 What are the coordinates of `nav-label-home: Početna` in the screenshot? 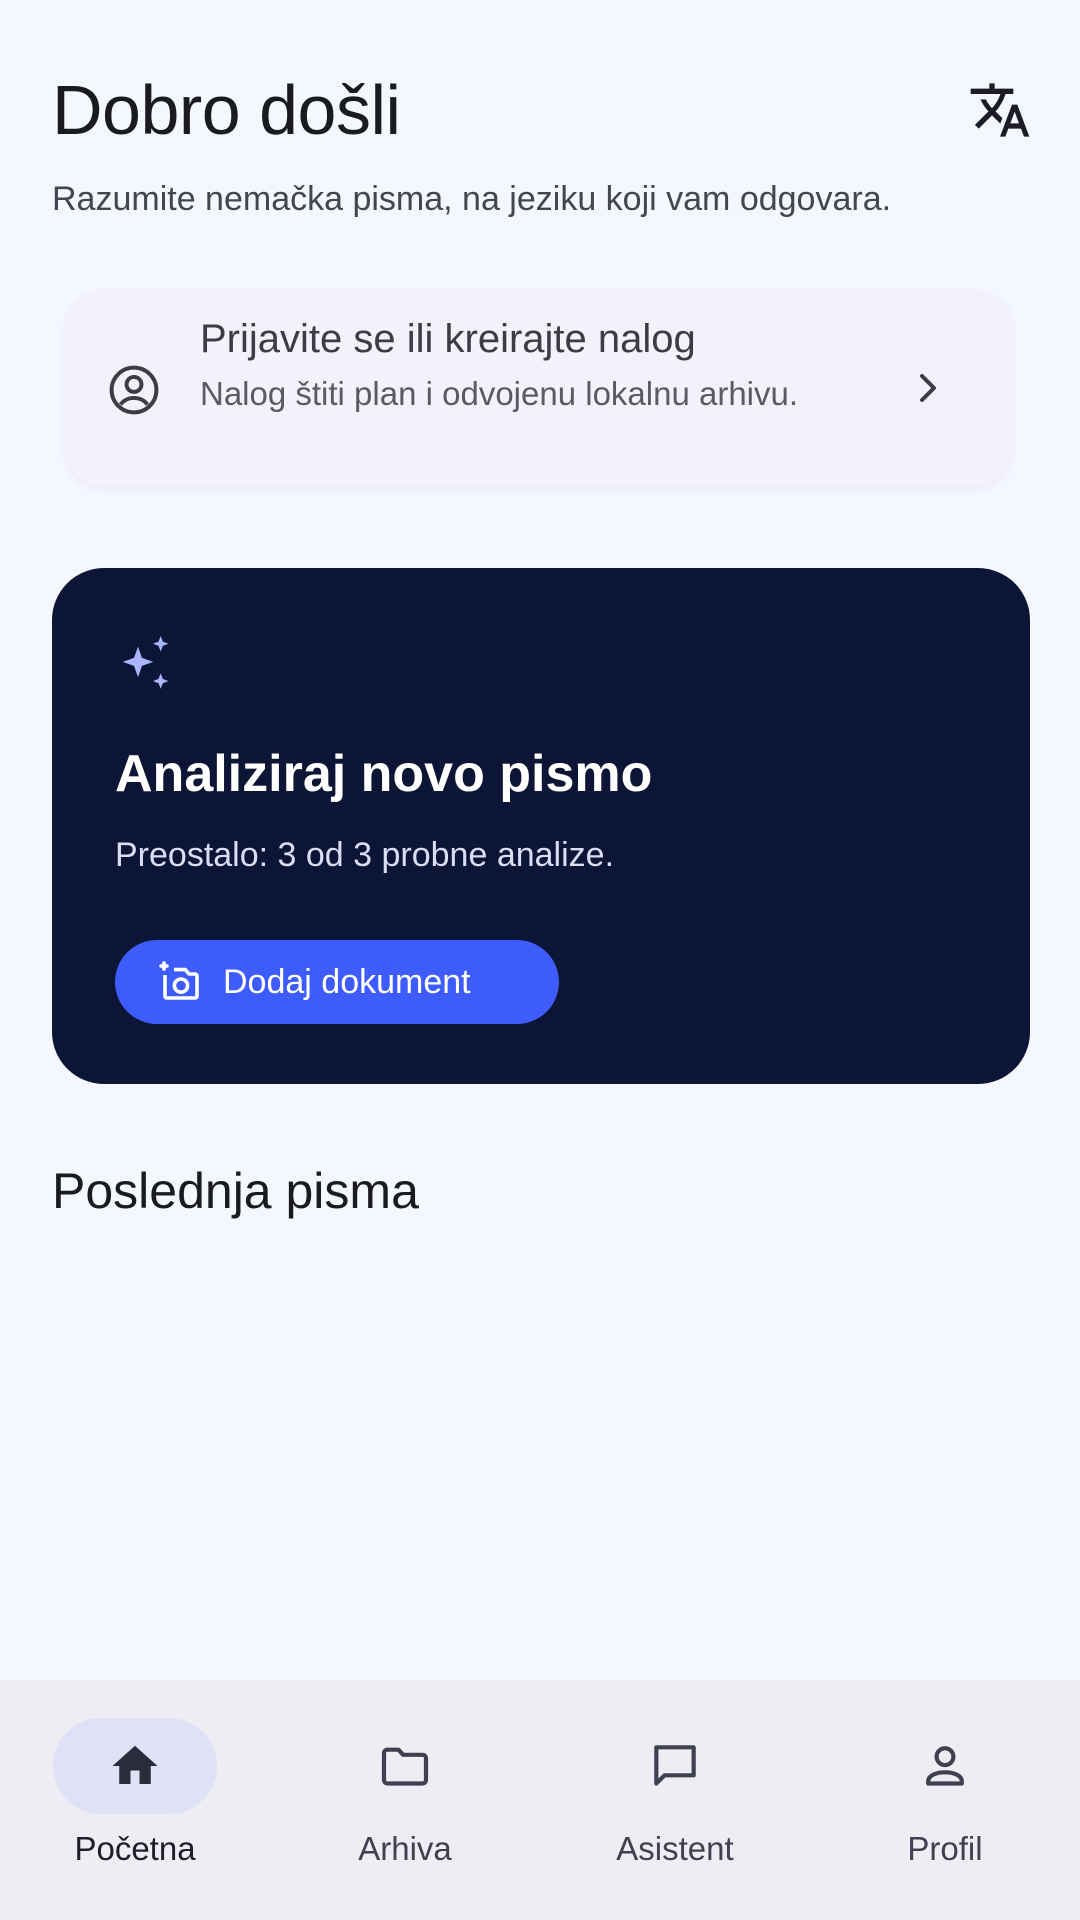 It's located at (135, 1848).